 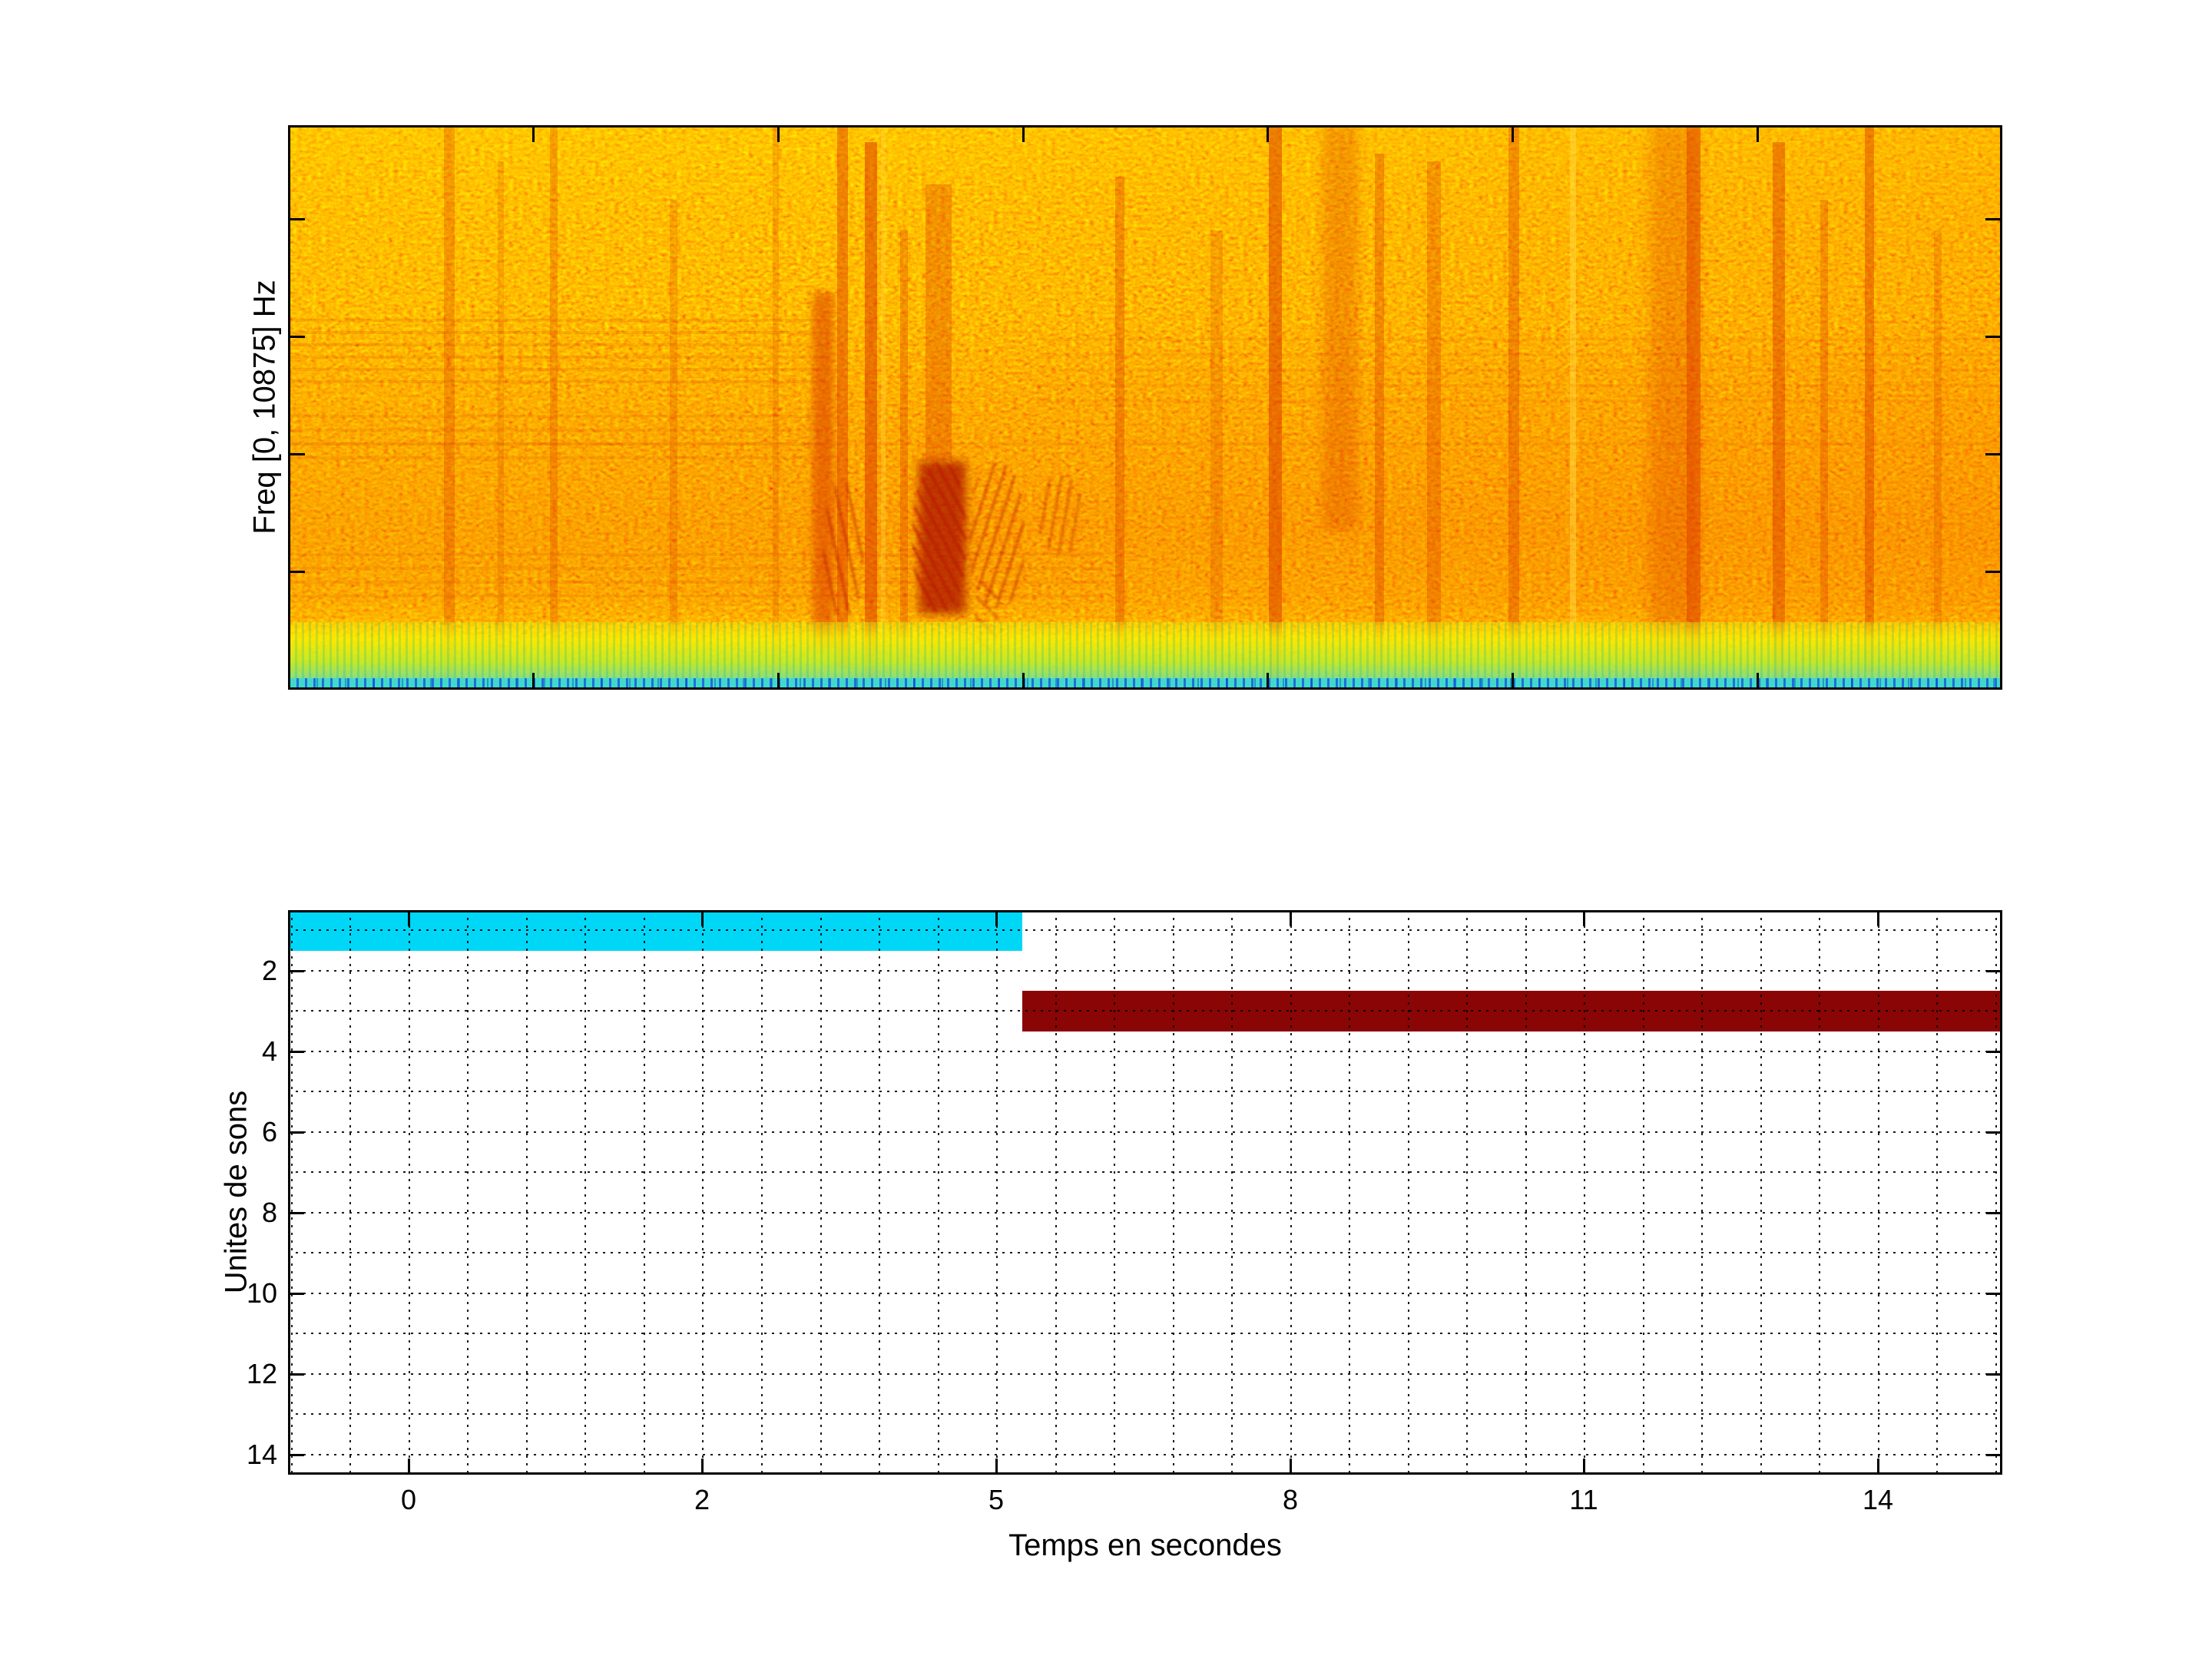 I want to click on spectrogram-lowfreq-band, so click(x=1145, y=650).